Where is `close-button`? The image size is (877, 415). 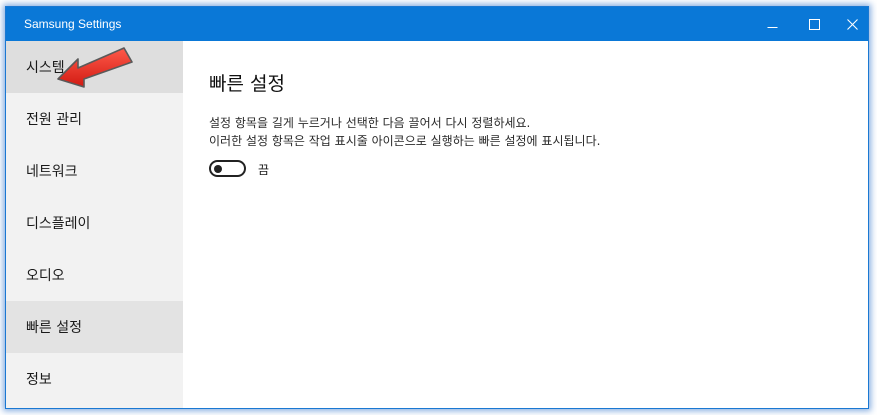 close-button is located at coordinates (851, 24).